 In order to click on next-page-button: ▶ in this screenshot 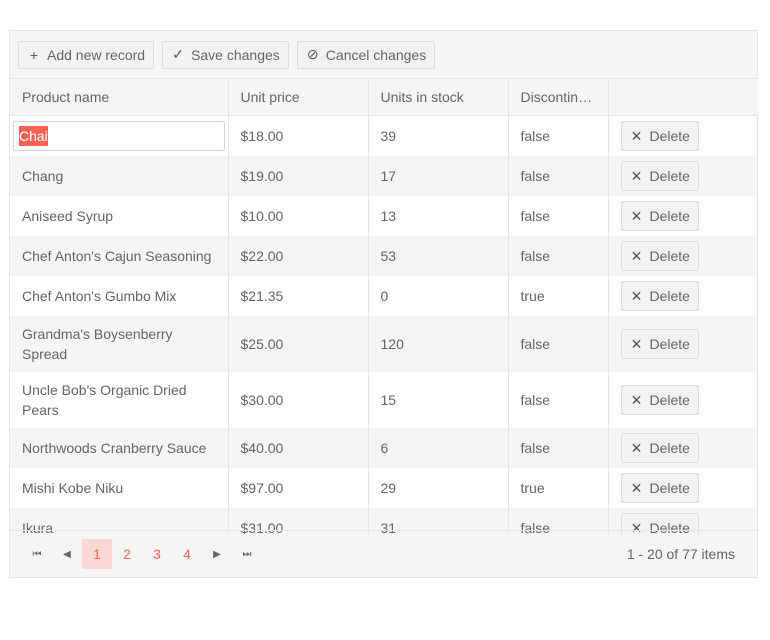, I will do `click(217, 554)`.